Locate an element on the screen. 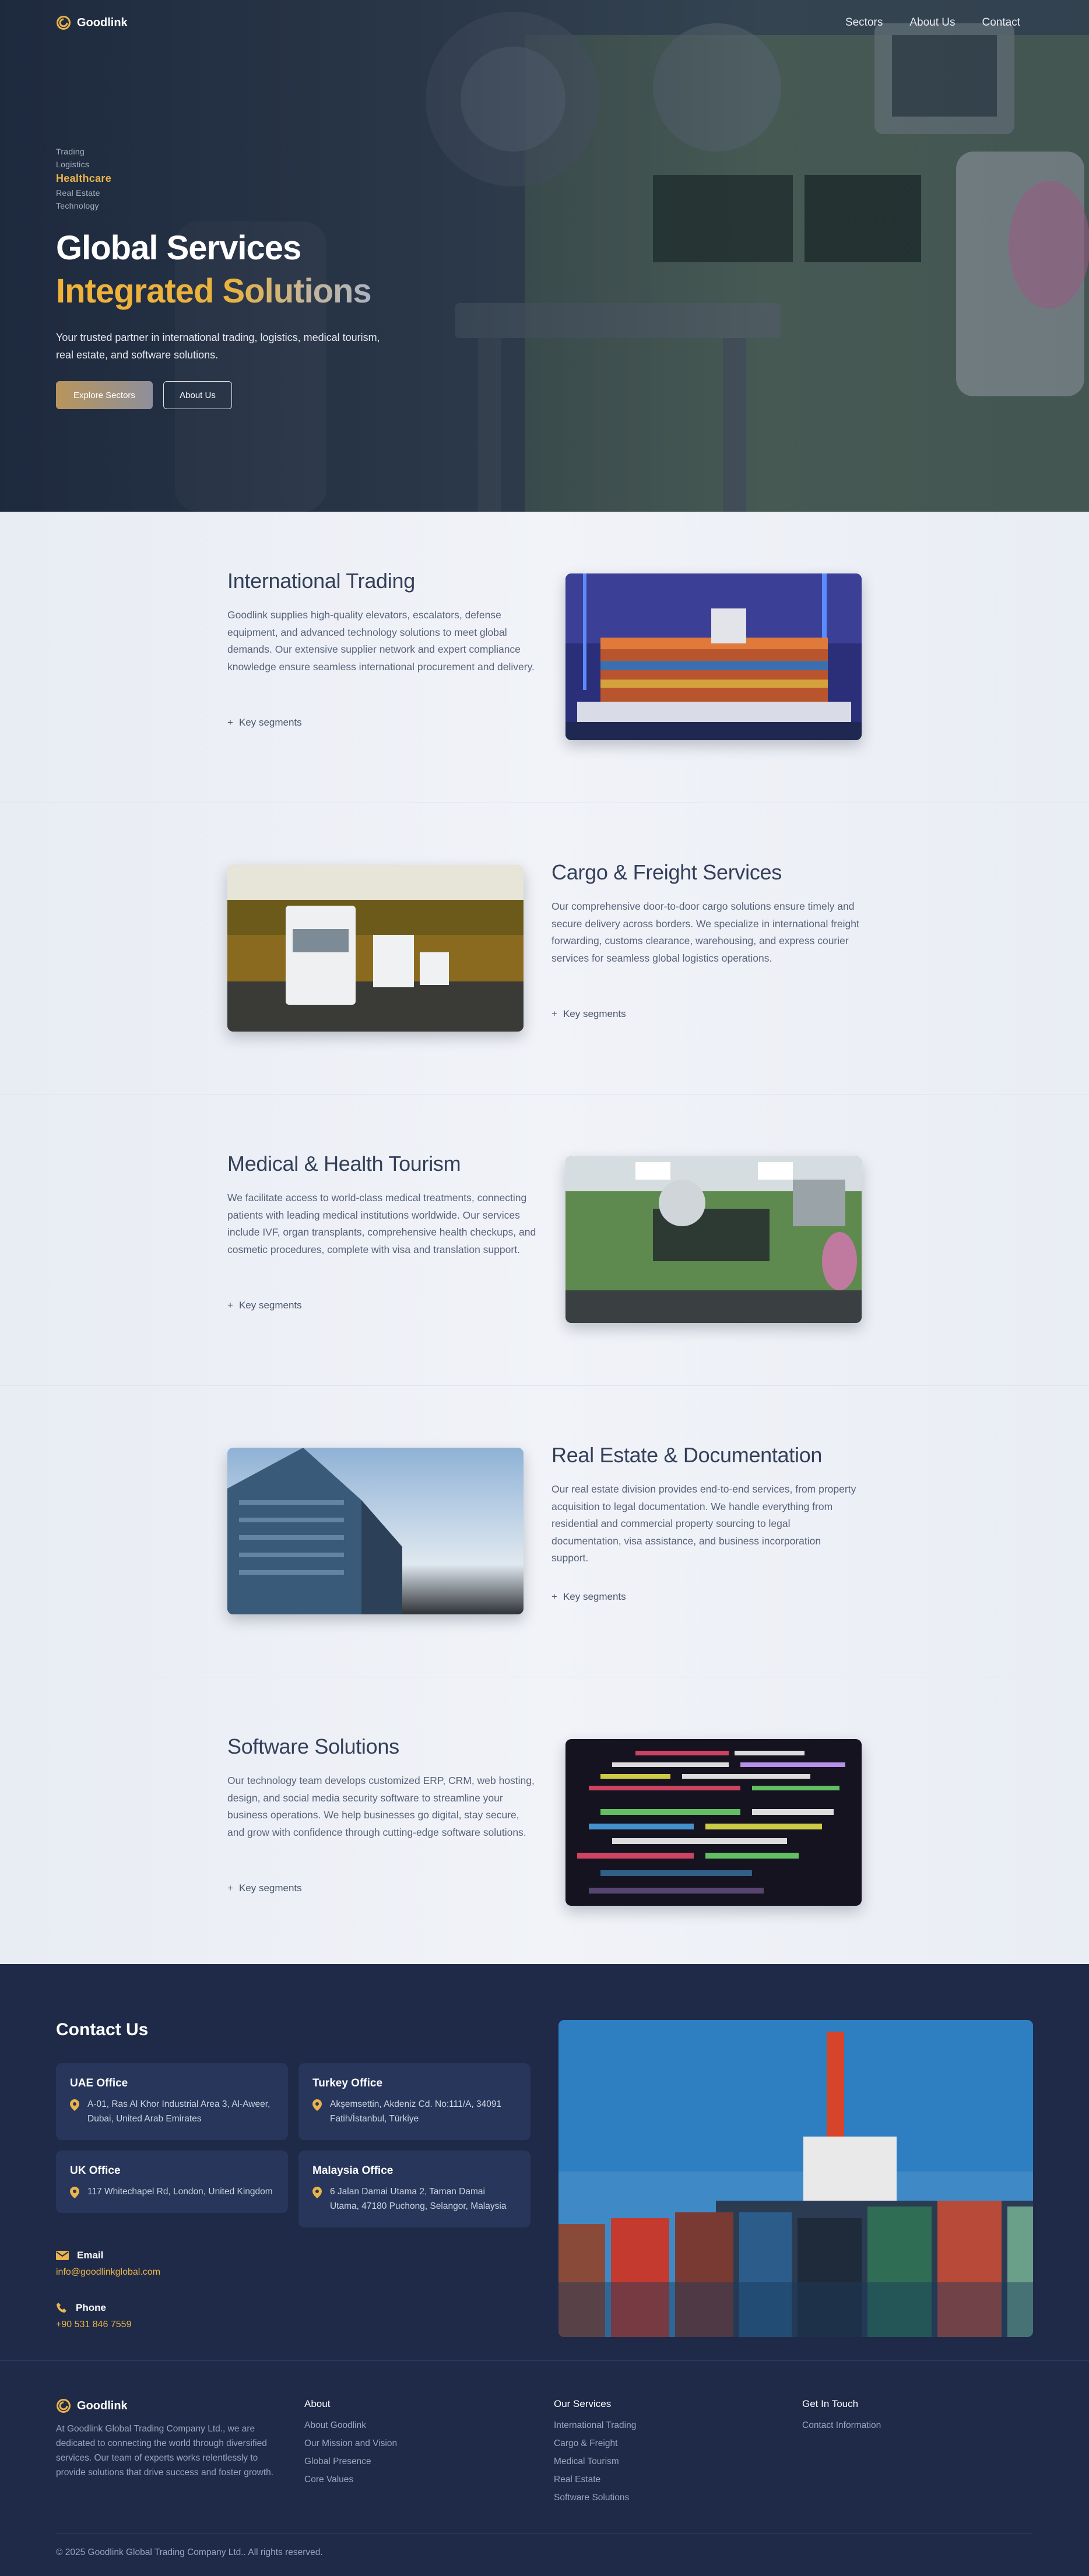 The width and height of the screenshot is (1089, 2576). email-label: Email is located at coordinates (90, 2255).